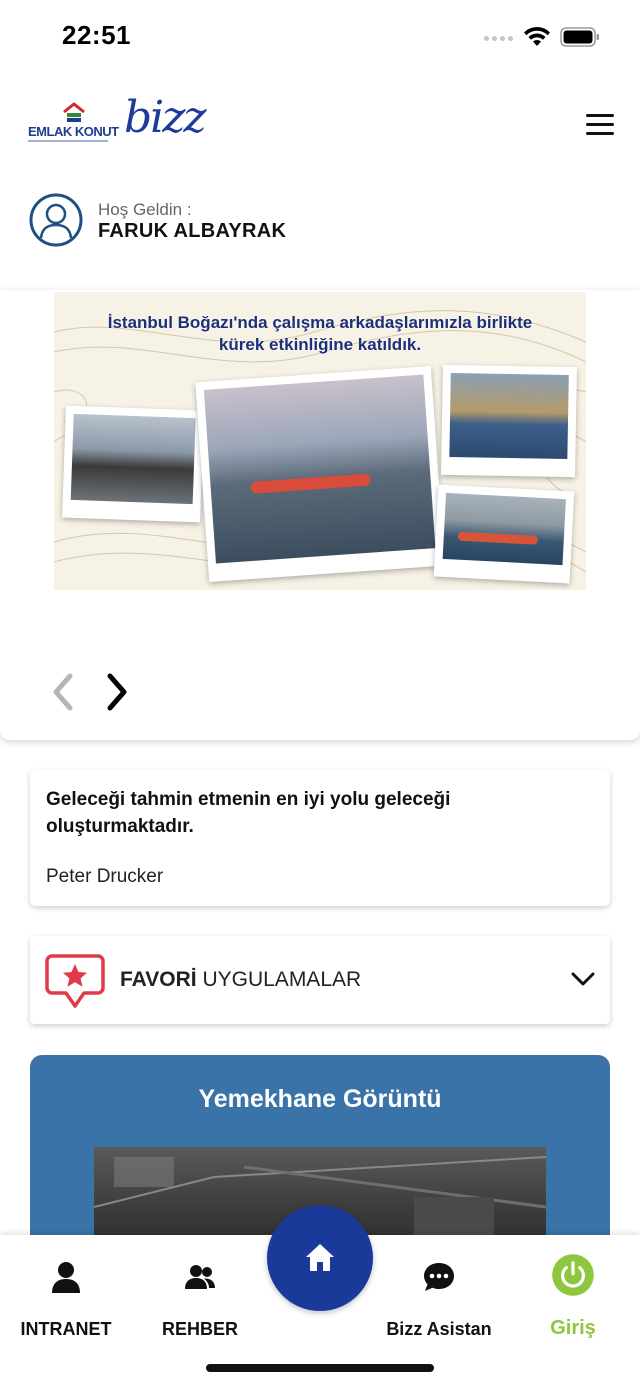  Describe the element at coordinates (192, 231) in the screenshot. I see `user-name: FARUK ALBAYRAK` at that location.